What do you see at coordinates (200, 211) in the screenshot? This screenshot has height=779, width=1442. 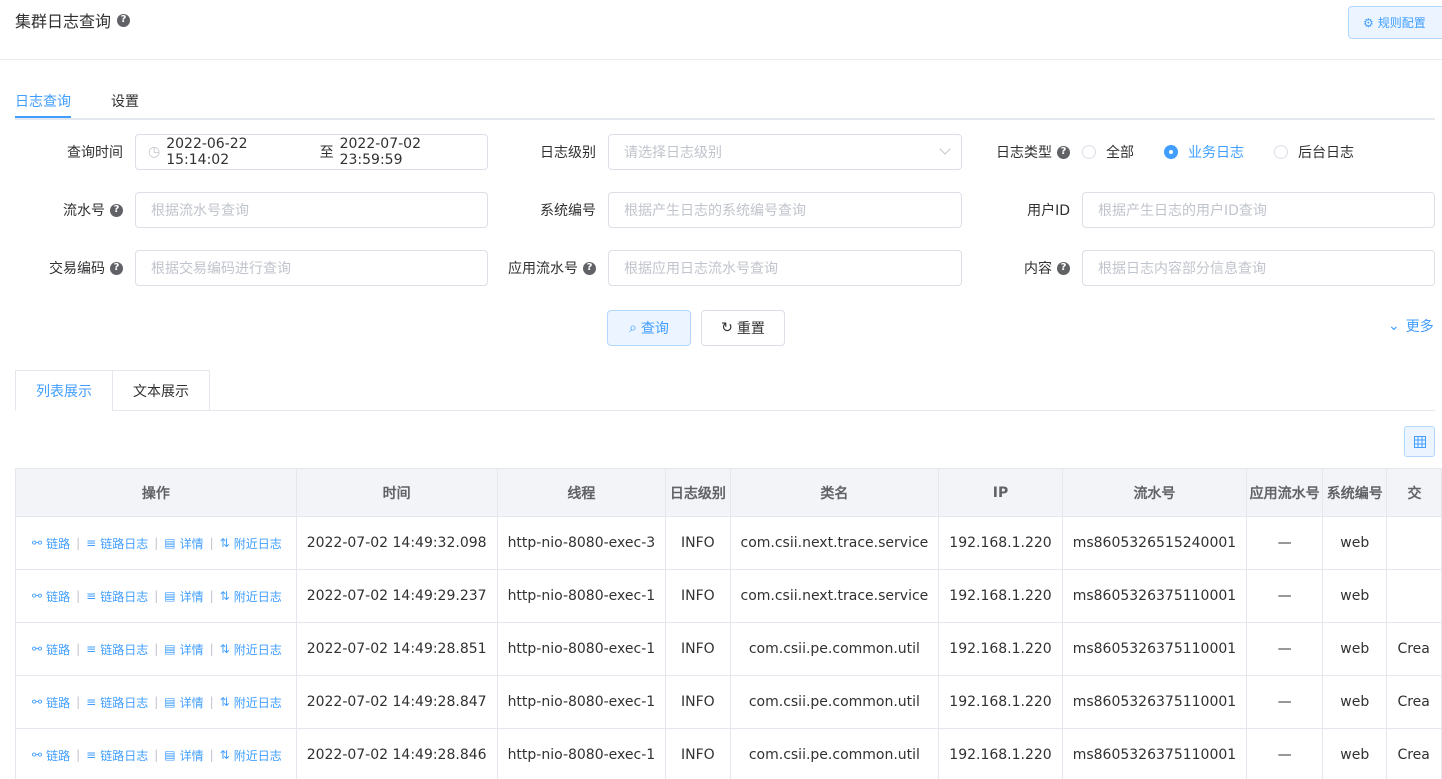 I see `serial-placeholder: 根据流水号查询` at bounding box center [200, 211].